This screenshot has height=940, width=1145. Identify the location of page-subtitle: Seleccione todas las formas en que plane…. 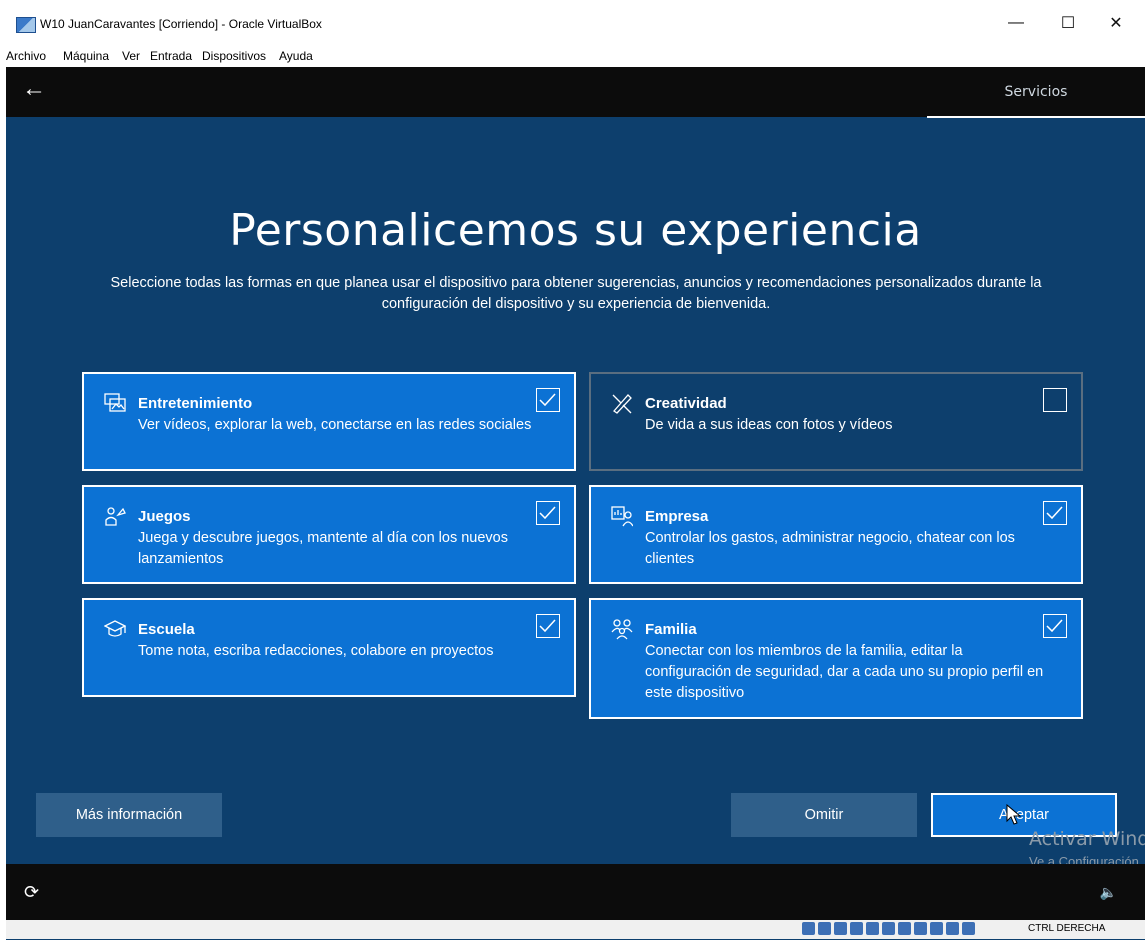
(576, 293).